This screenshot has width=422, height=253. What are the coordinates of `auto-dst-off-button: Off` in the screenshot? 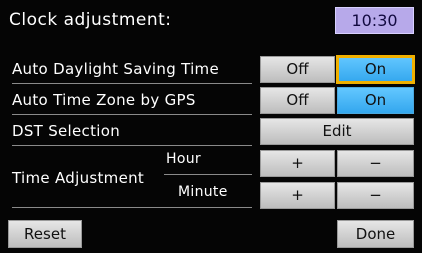 It's located at (297, 69).